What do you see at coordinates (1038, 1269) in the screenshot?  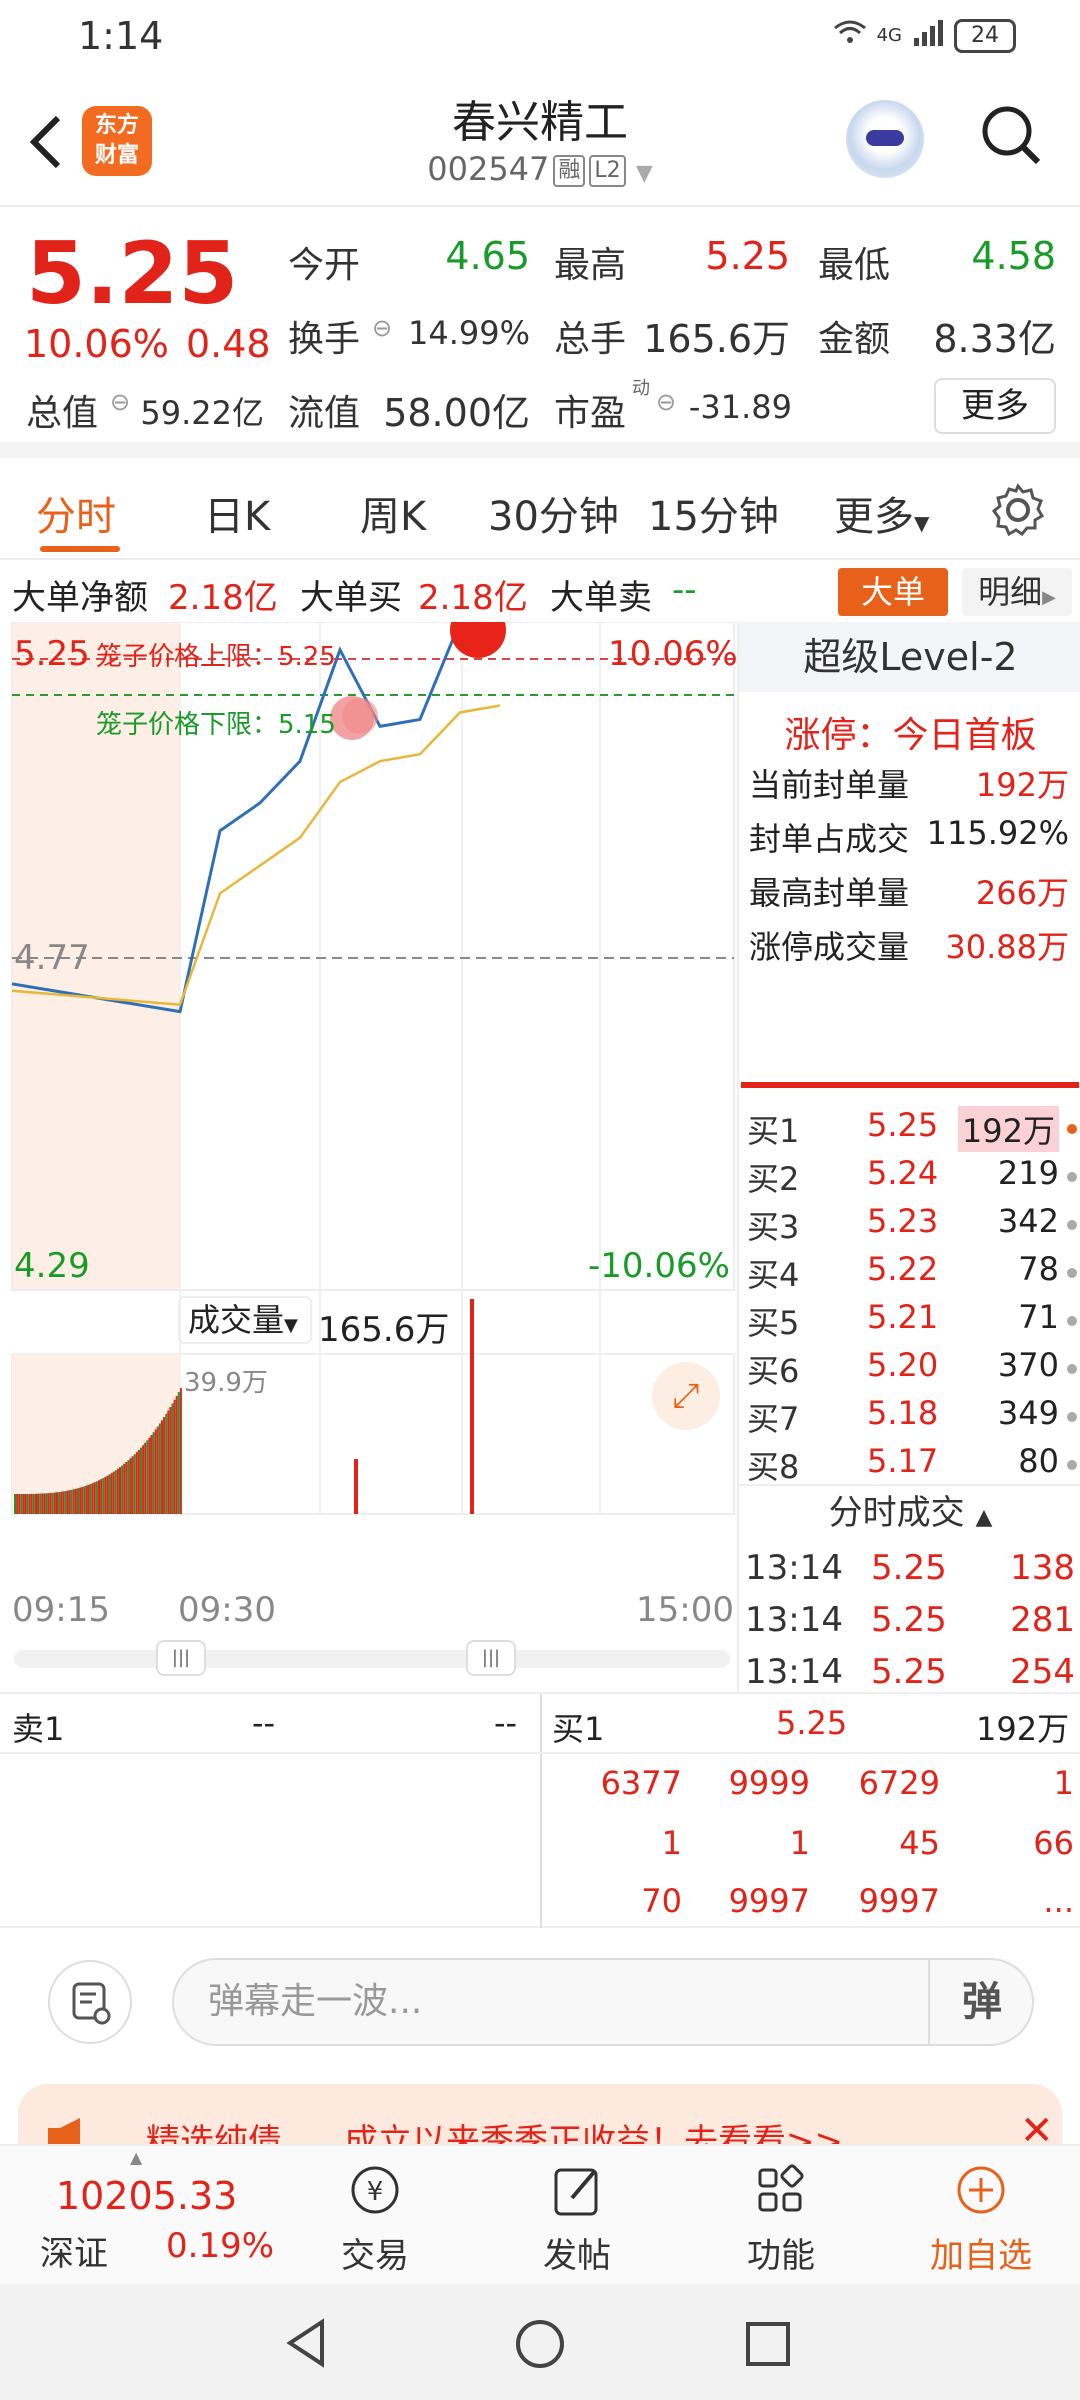 I see `bid-qty: 78` at bounding box center [1038, 1269].